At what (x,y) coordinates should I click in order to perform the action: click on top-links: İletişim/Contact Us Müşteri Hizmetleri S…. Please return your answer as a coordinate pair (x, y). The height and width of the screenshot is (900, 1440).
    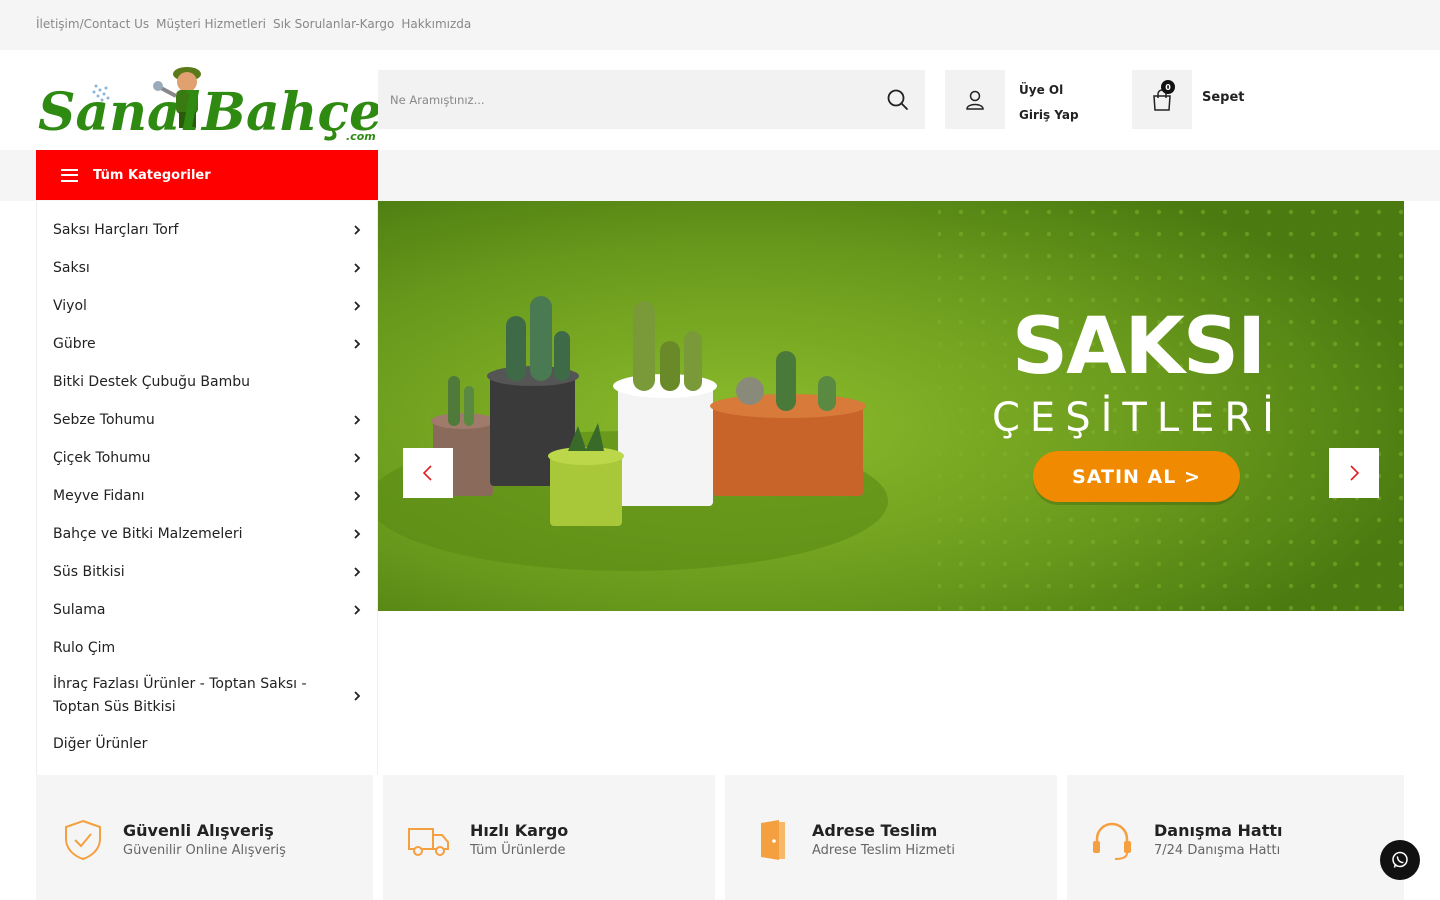
    Looking at the image, I should click on (253, 24).